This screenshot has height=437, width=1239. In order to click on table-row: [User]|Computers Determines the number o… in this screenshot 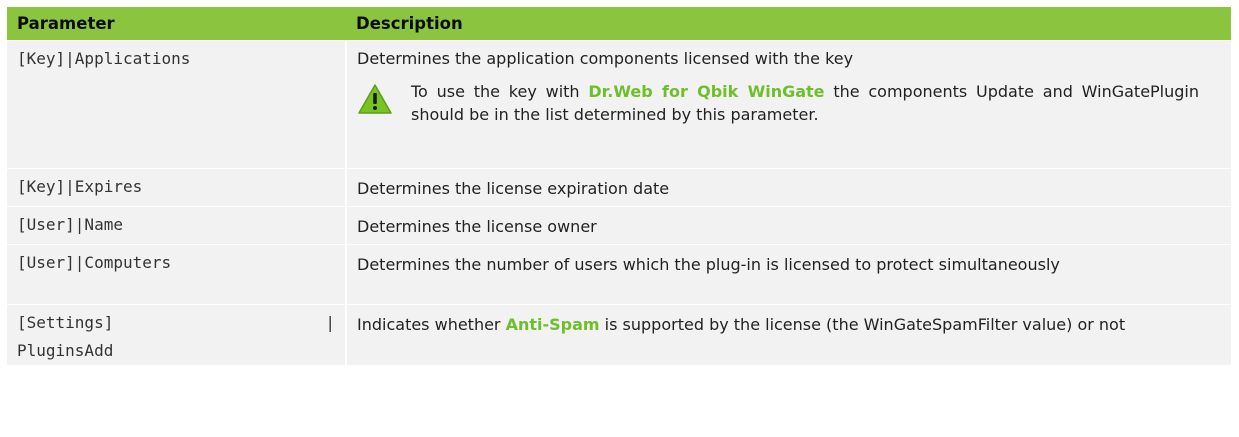, I will do `click(619, 274)`.